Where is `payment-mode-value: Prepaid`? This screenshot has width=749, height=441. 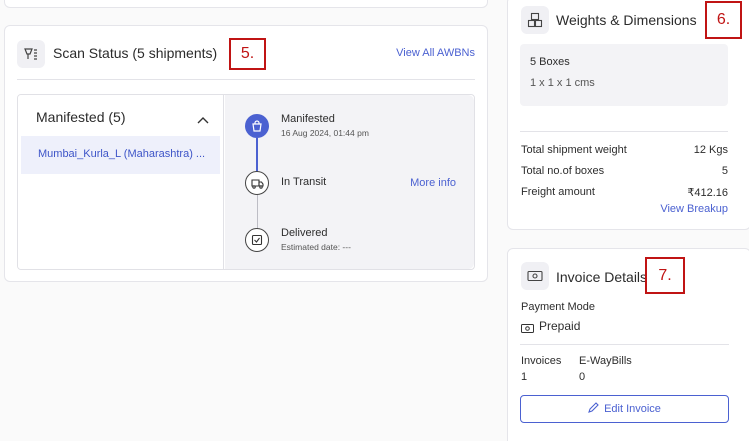 payment-mode-value: Prepaid is located at coordinates (560, 326).